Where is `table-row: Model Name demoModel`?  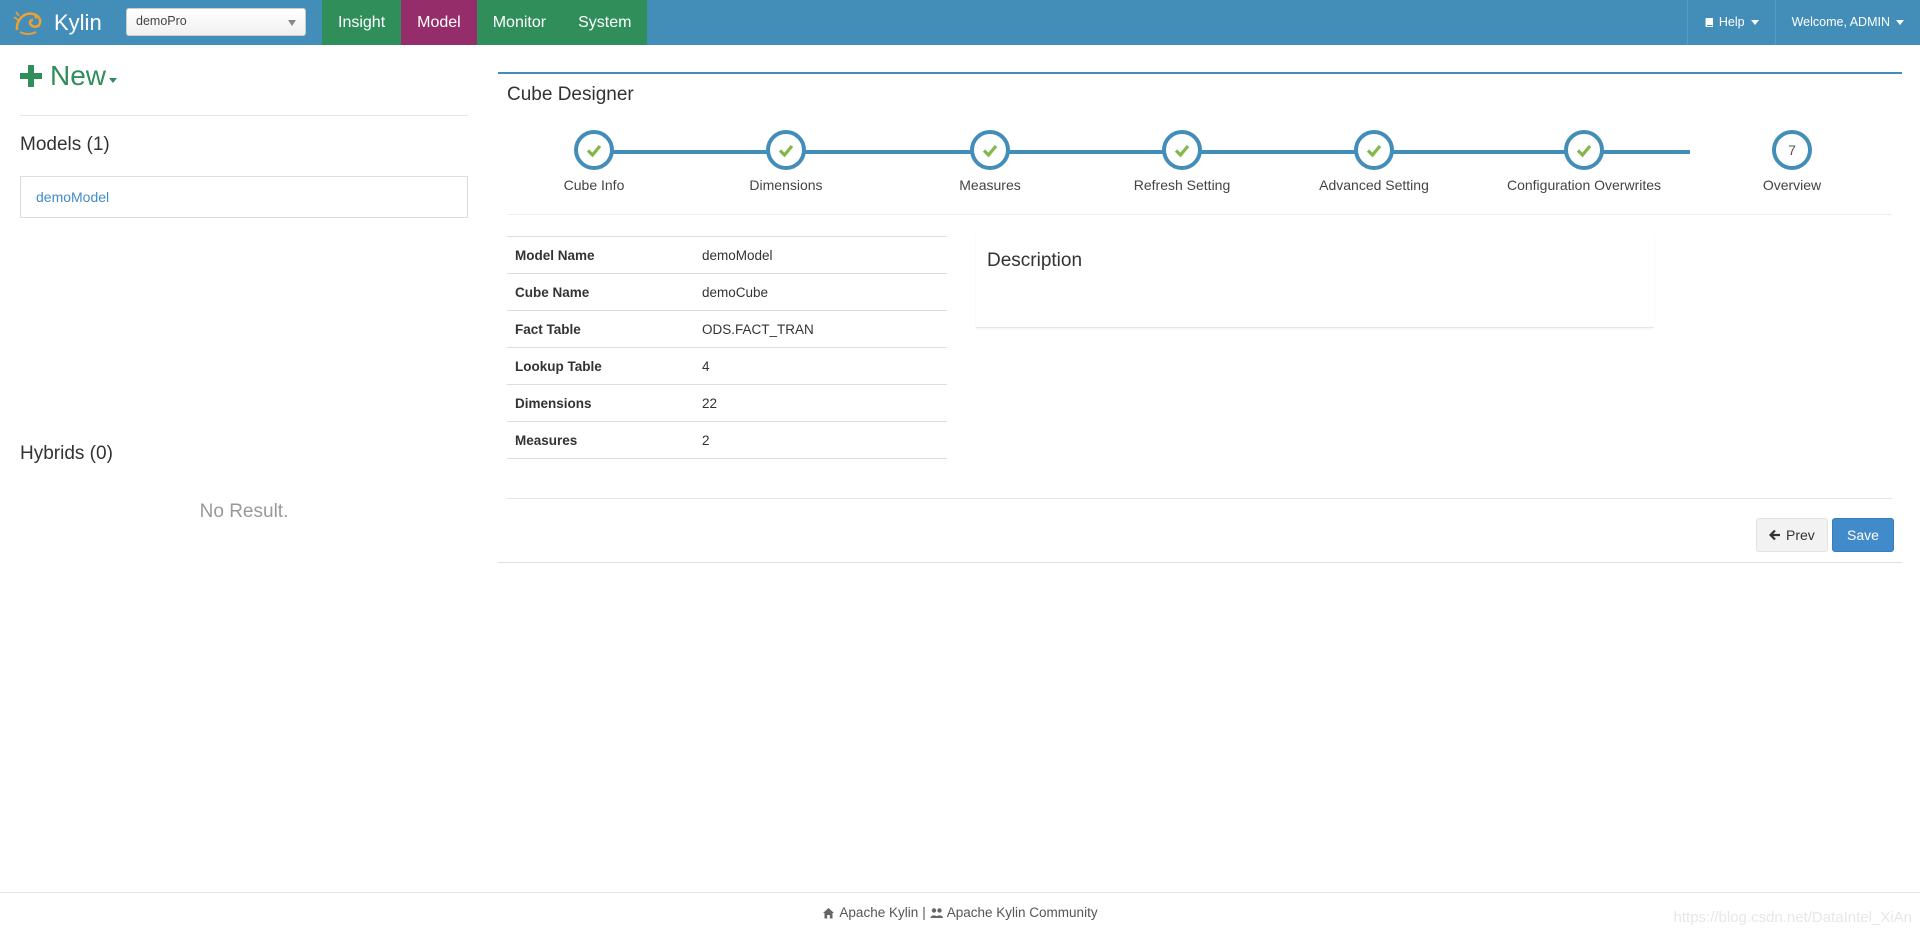
table-row: Model Name demoModel is located at coordinates (727, 255).